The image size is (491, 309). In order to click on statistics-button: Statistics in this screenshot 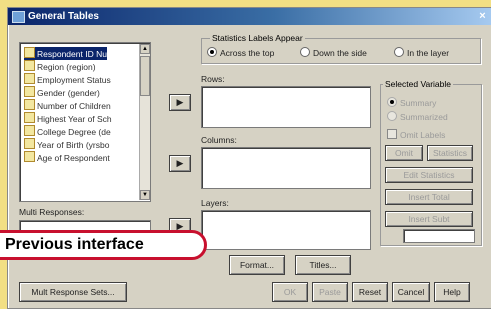, I will do `click(450, 153)`.